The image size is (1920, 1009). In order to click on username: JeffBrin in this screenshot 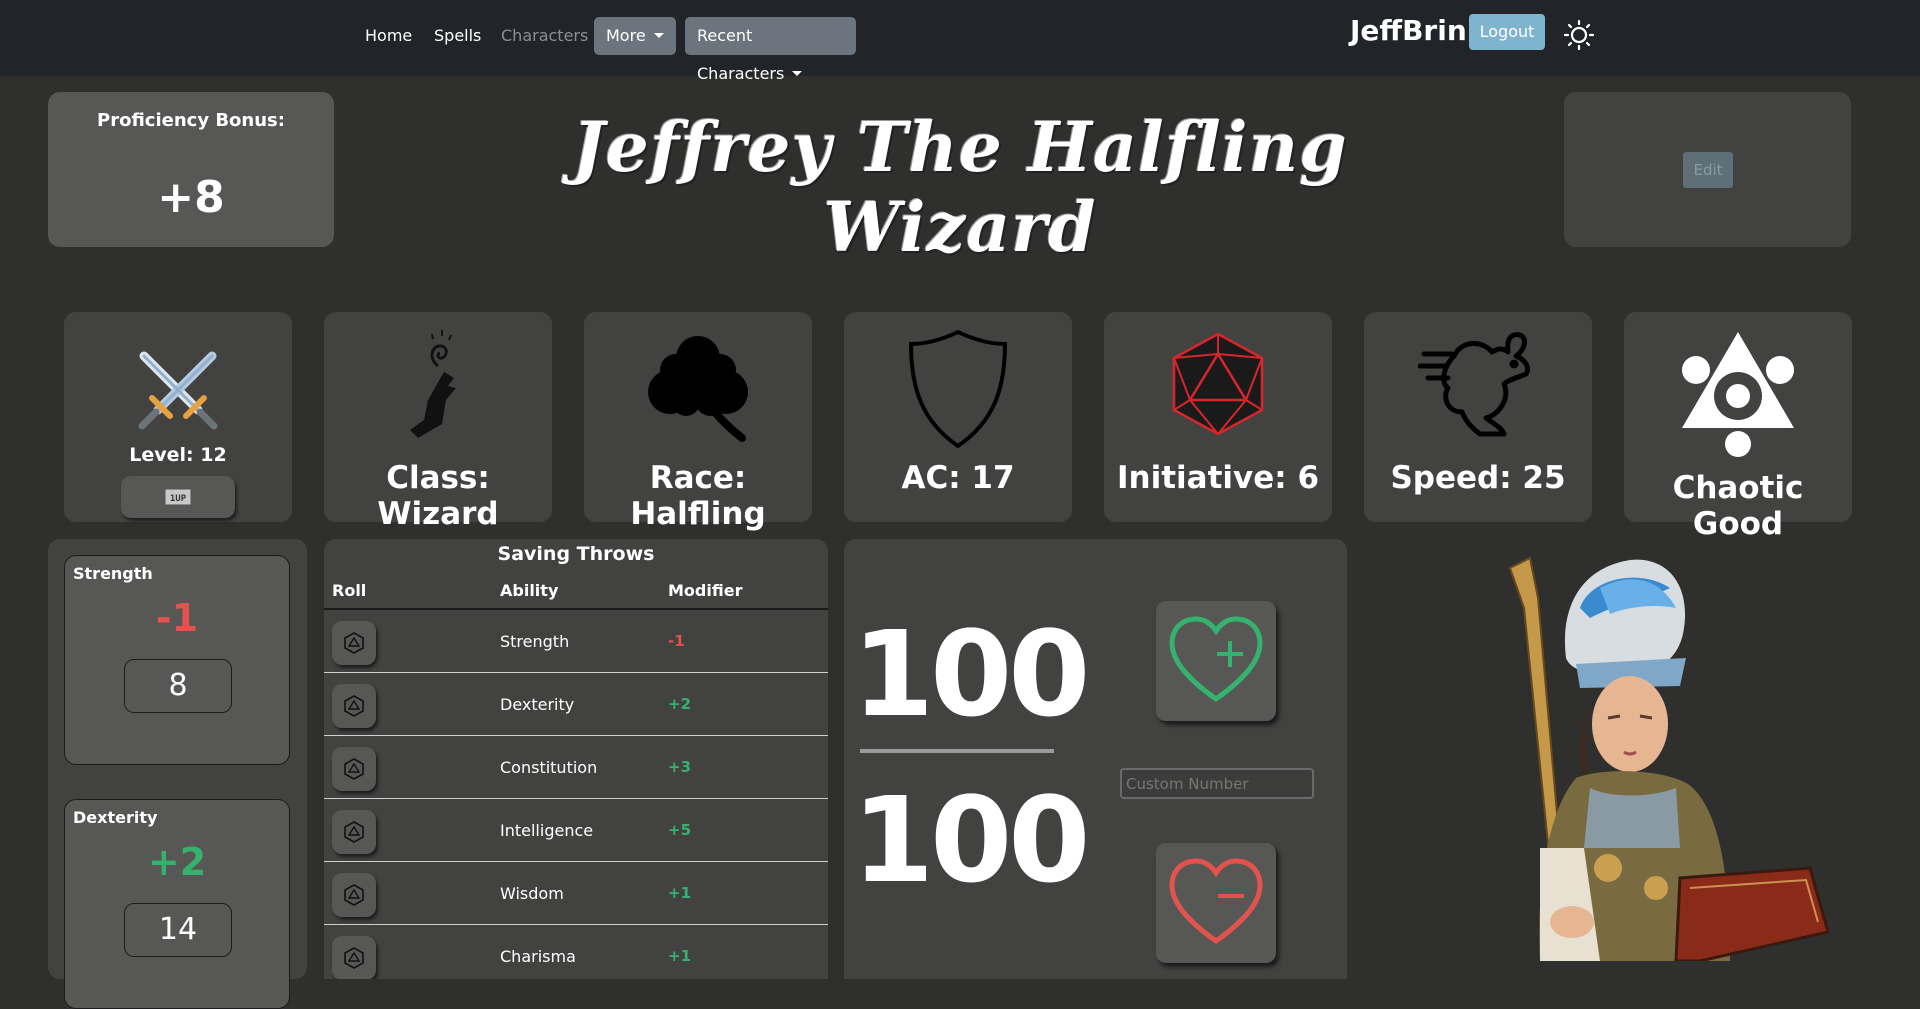, I will do `click(1408, 30)`.